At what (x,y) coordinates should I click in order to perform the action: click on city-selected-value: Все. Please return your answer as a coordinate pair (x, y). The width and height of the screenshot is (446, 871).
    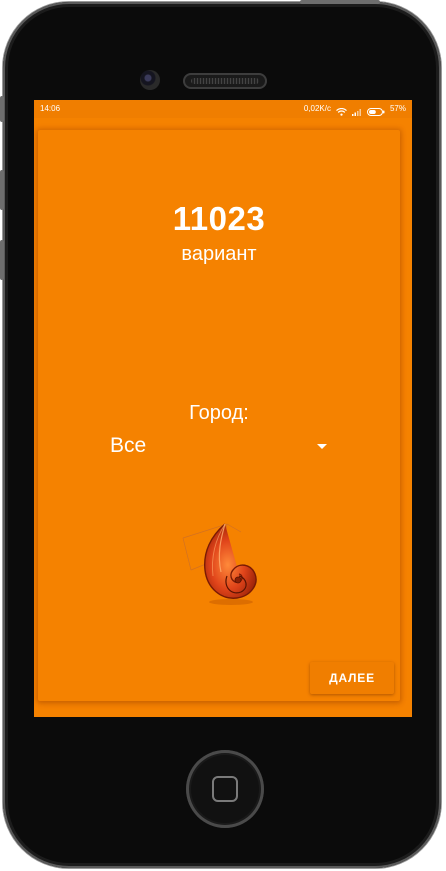
    Looking at the image, I should click on (128, 445).